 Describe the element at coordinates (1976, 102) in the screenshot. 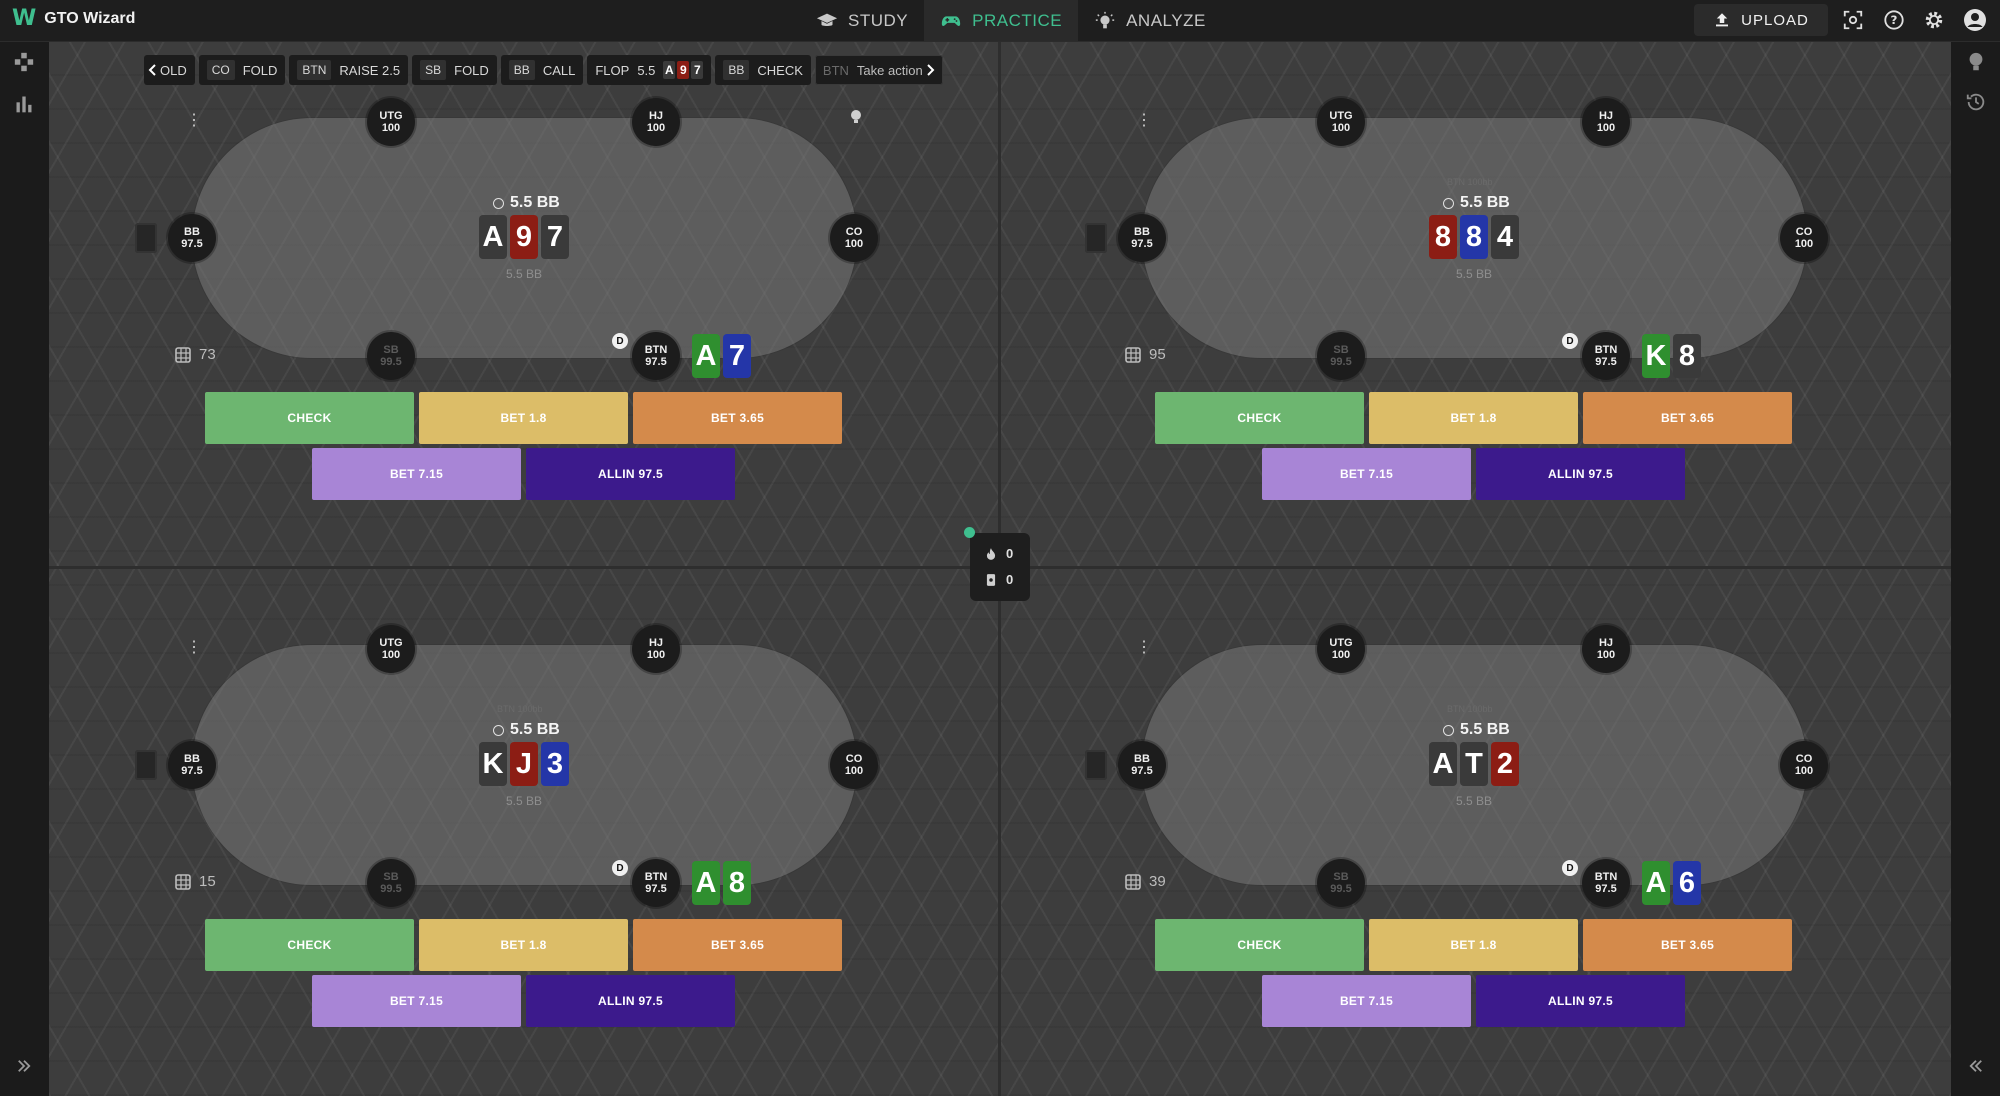

I see `history-icon` at that location.